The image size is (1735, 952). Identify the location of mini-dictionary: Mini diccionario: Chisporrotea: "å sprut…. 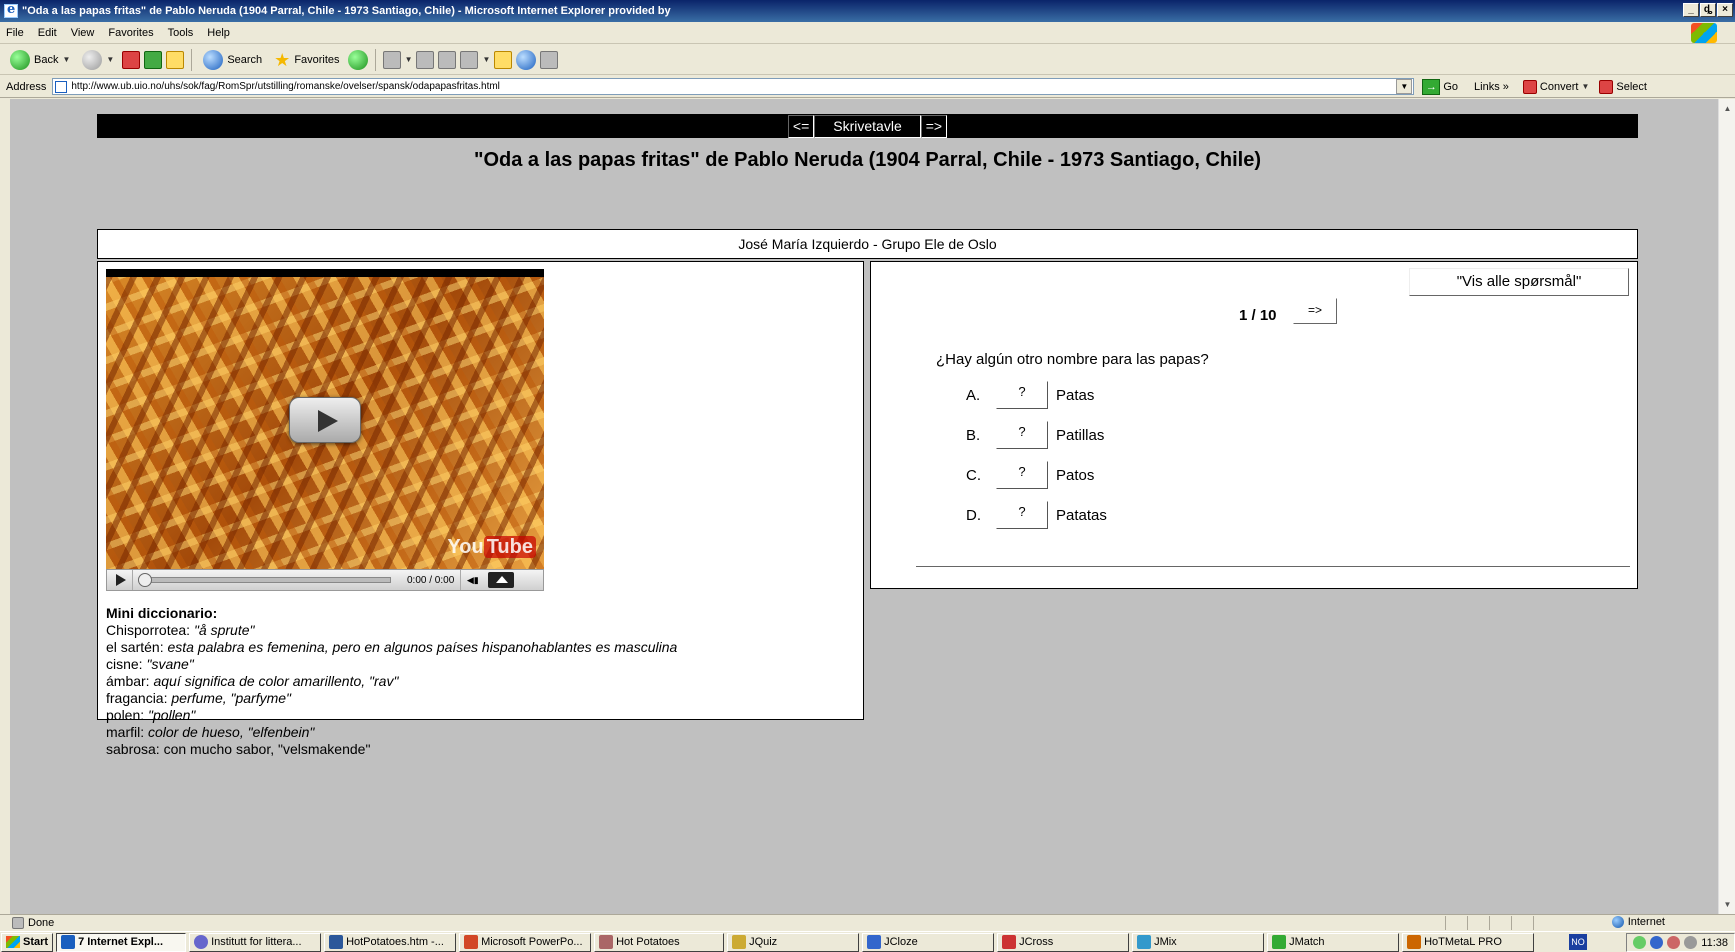
(391, 681).